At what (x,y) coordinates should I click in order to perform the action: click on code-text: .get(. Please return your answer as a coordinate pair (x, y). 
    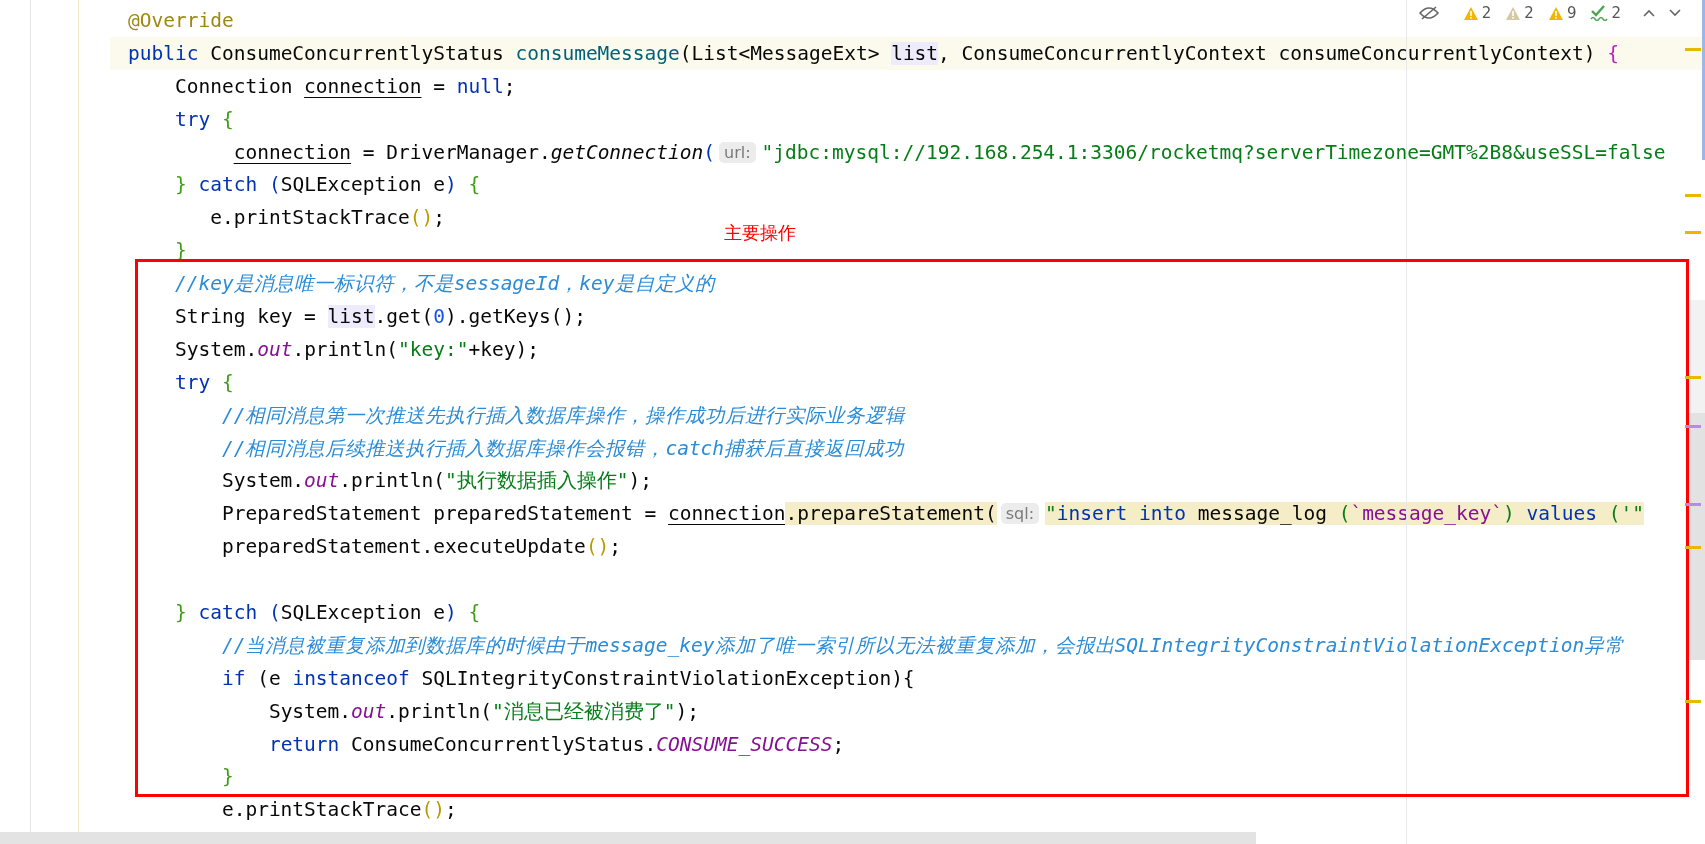
    Looking at the image, I should click on (404, 316).